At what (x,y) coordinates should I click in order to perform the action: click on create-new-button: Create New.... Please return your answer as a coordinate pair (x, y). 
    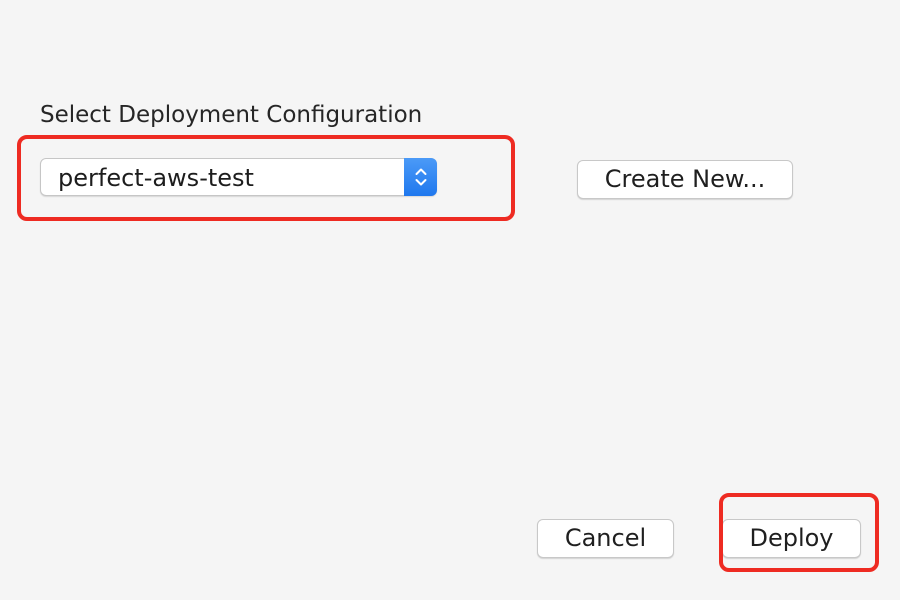
    Looking at the image, I should click on (685, 179).